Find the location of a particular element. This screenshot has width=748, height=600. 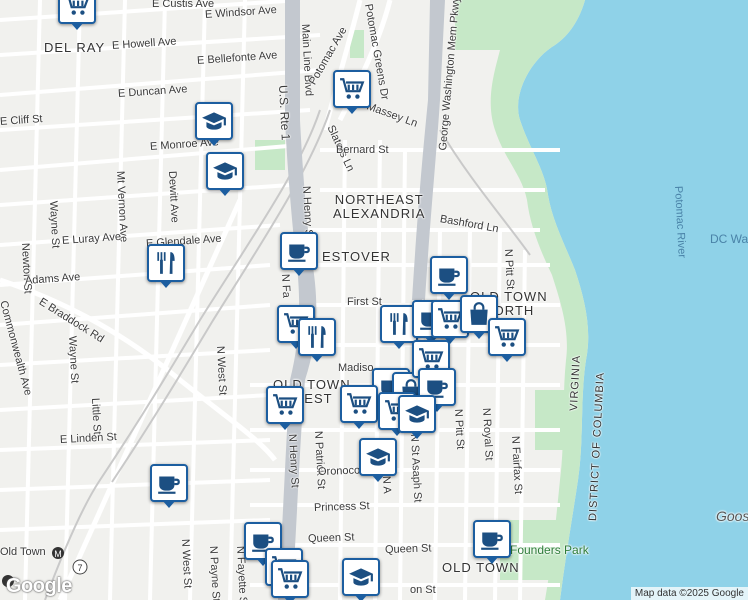

neighborhood-label: DEL RAY is located at coordinates (75, 47).